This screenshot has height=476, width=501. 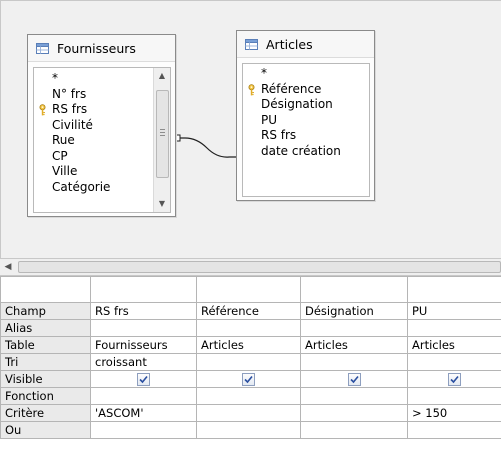 I want to click on field-item-date-creation: date création, so click(x=306, y=152).